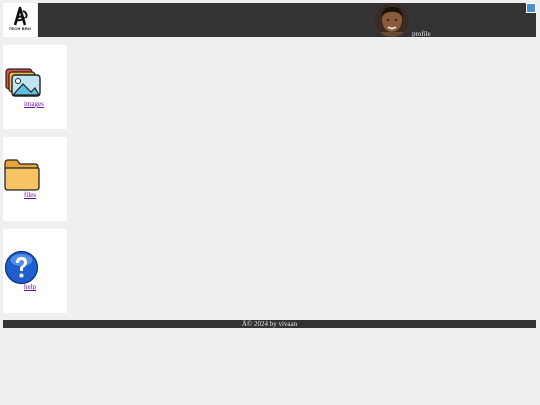 The height and width of the screenshot is (405, 540). I want to click on help-card: help, so click(35, 271).